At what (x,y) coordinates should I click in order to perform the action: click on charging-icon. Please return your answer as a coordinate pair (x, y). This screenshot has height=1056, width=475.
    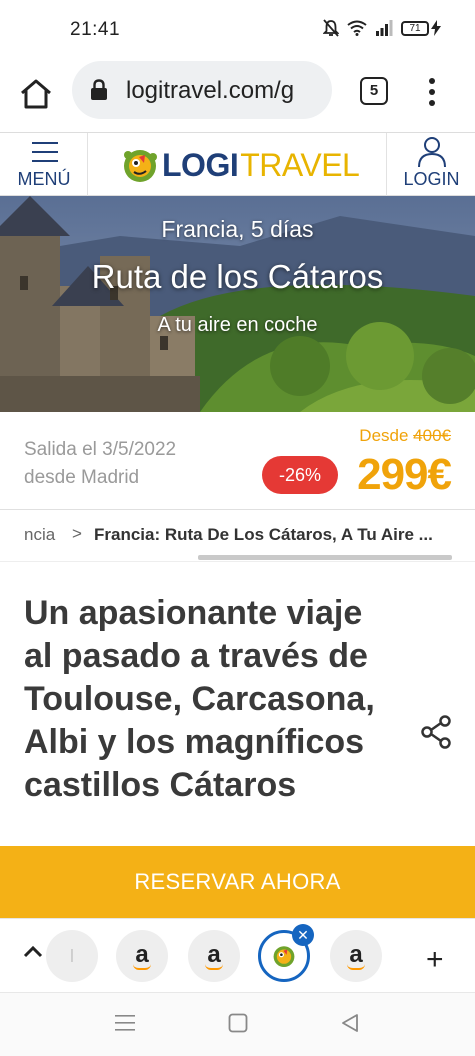
    Looking at the image, I should click on (436, 28).